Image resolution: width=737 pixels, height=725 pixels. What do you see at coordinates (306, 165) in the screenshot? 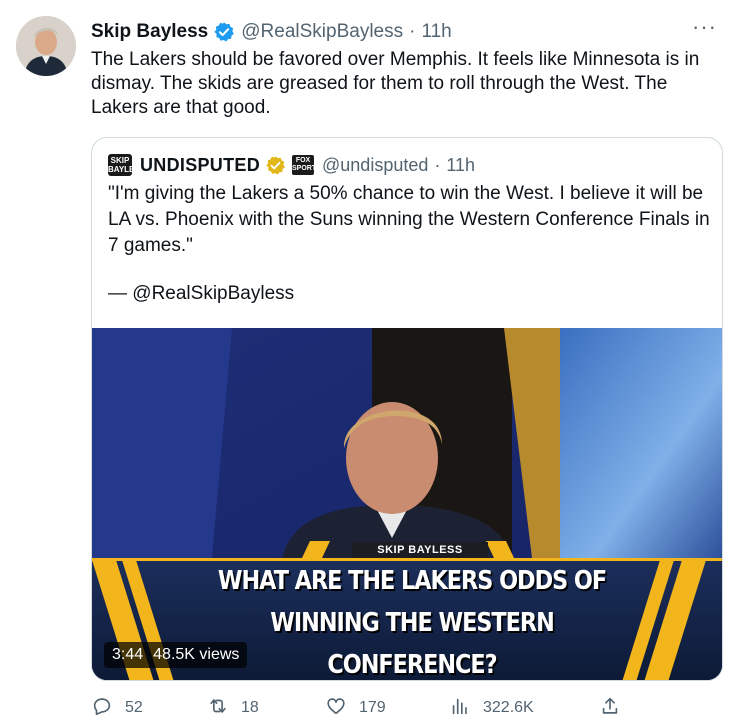
I see `fox-sports-badge: FOX SPORTS` at bounding box center [306, 165].